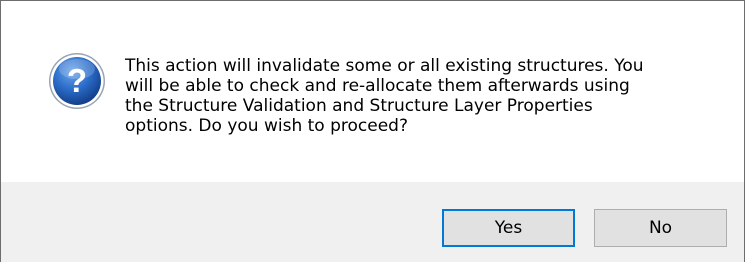 This screenshot has width=745, height=262. I want to click on question-glyph: ?, so click(77, 80).